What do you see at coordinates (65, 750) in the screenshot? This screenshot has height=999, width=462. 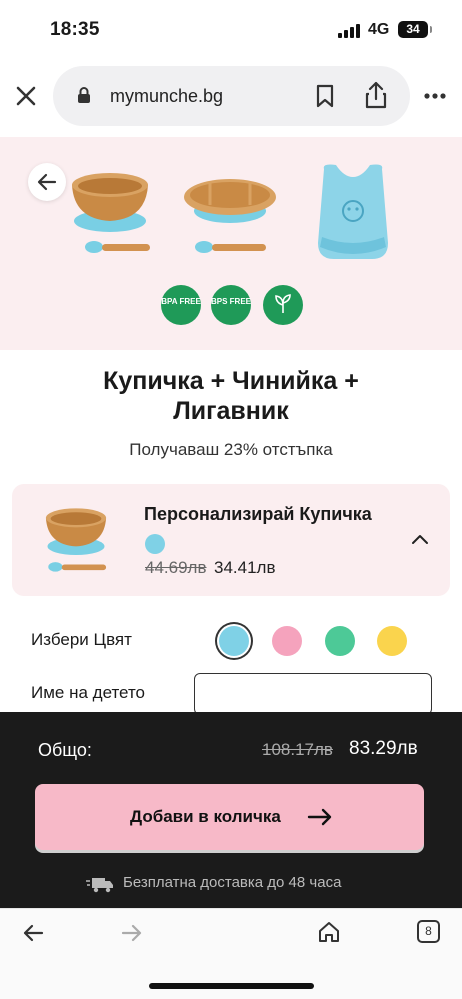 I see `total-label: Общо:` at bounding box center [65, 750].